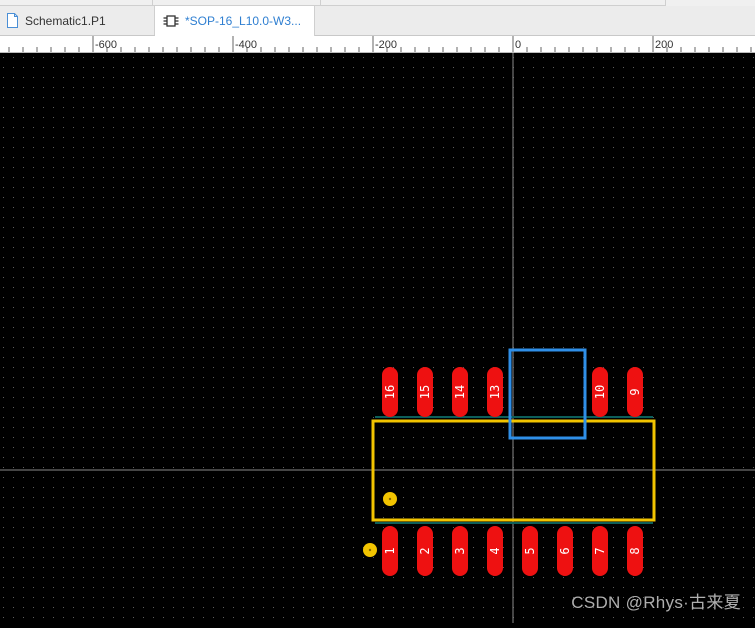  I want to click on pad-number: 6, so click(565, 550).